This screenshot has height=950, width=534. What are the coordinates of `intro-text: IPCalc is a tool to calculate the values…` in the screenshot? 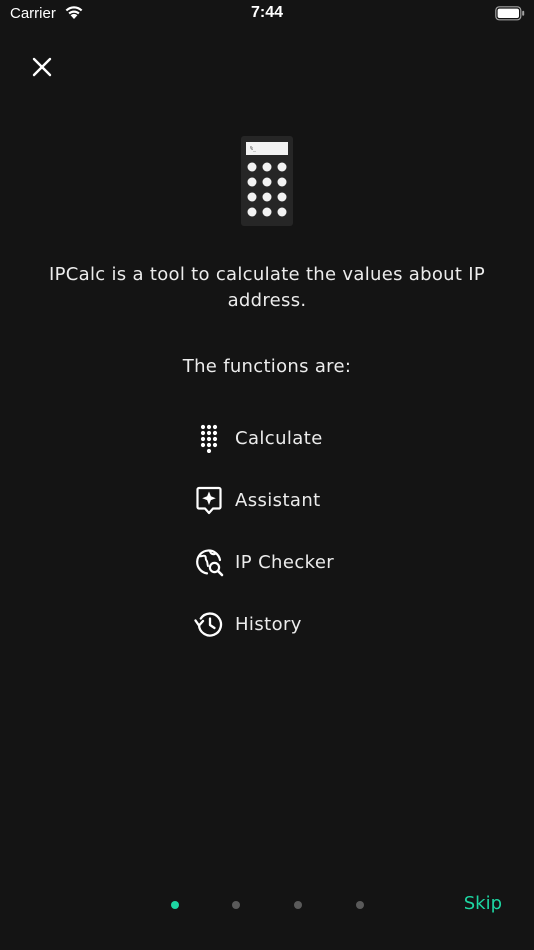 It's located at (267, 287).